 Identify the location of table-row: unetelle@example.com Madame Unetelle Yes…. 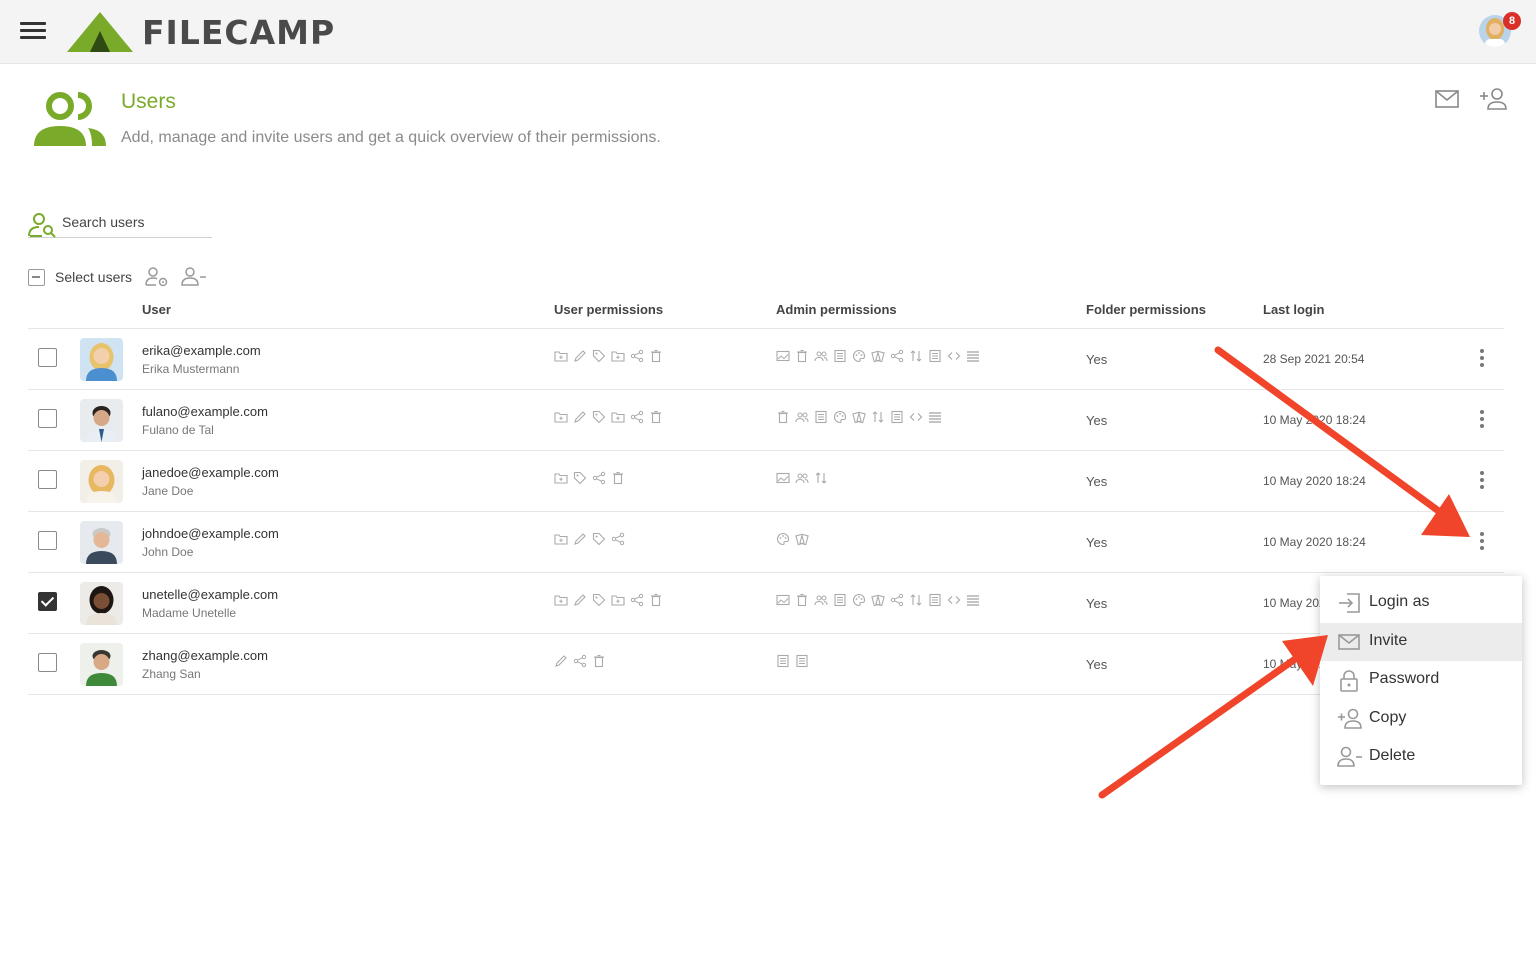
(766, 603).